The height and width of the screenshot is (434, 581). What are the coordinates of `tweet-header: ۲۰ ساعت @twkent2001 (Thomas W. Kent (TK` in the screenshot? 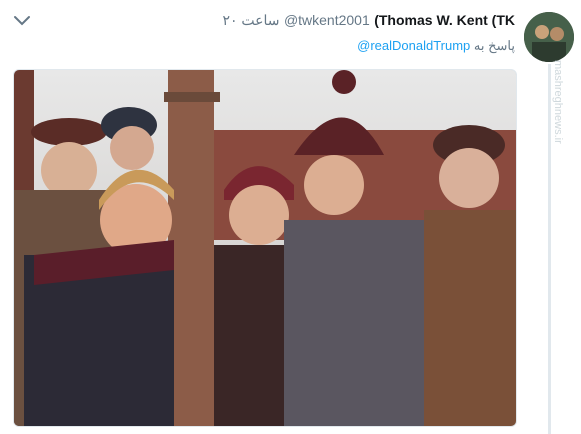 It's located at (357, 23).